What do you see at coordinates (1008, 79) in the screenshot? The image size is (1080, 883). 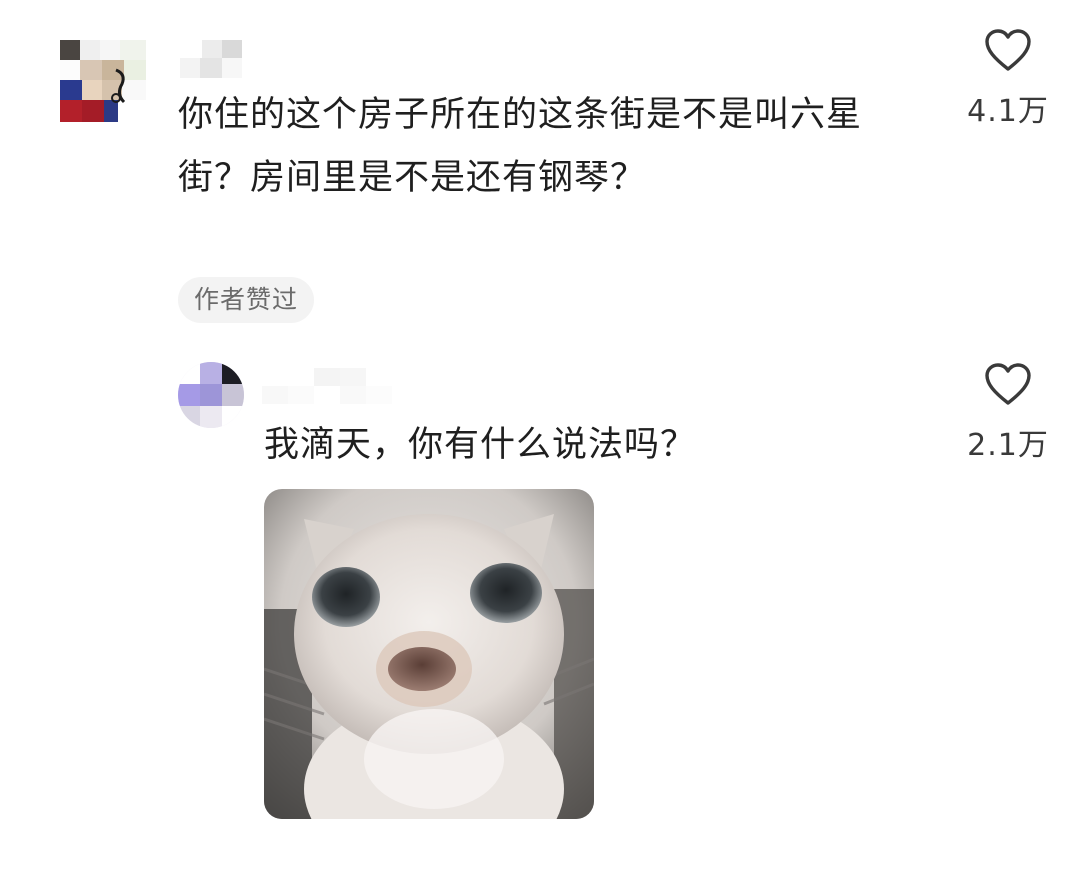 I see `comment-like: 4.1万` at bounding box center [1008, 79].